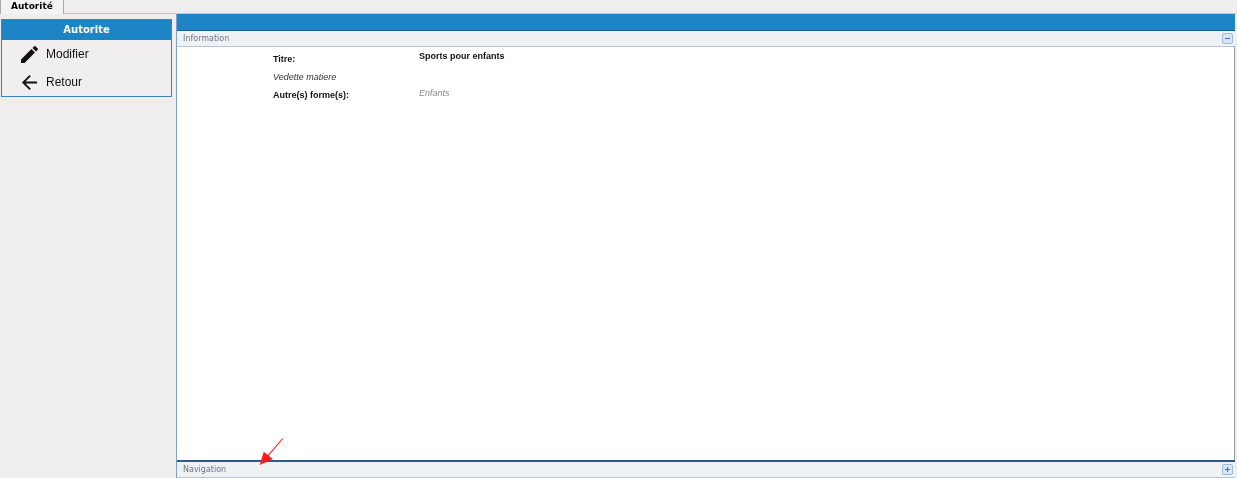  I want to click on subheading: Vedette matiere, so click(305, 77).